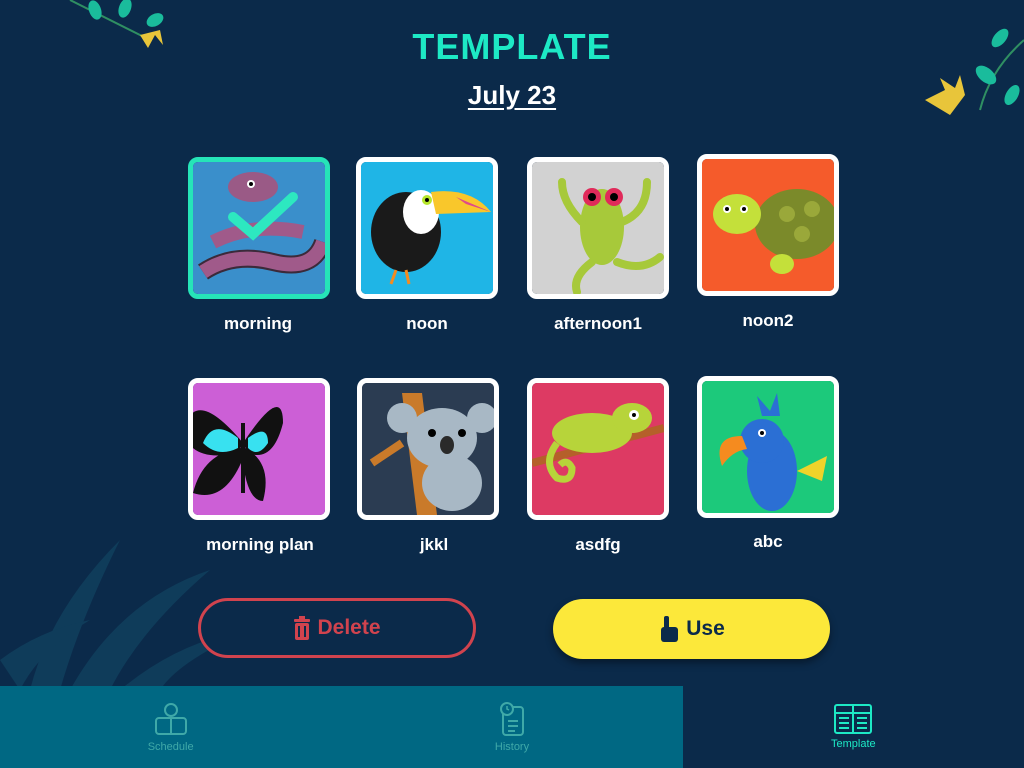 The width and height of the screenshot is (1024, 768). I want to click on template-card-abc, so click(768, 447).